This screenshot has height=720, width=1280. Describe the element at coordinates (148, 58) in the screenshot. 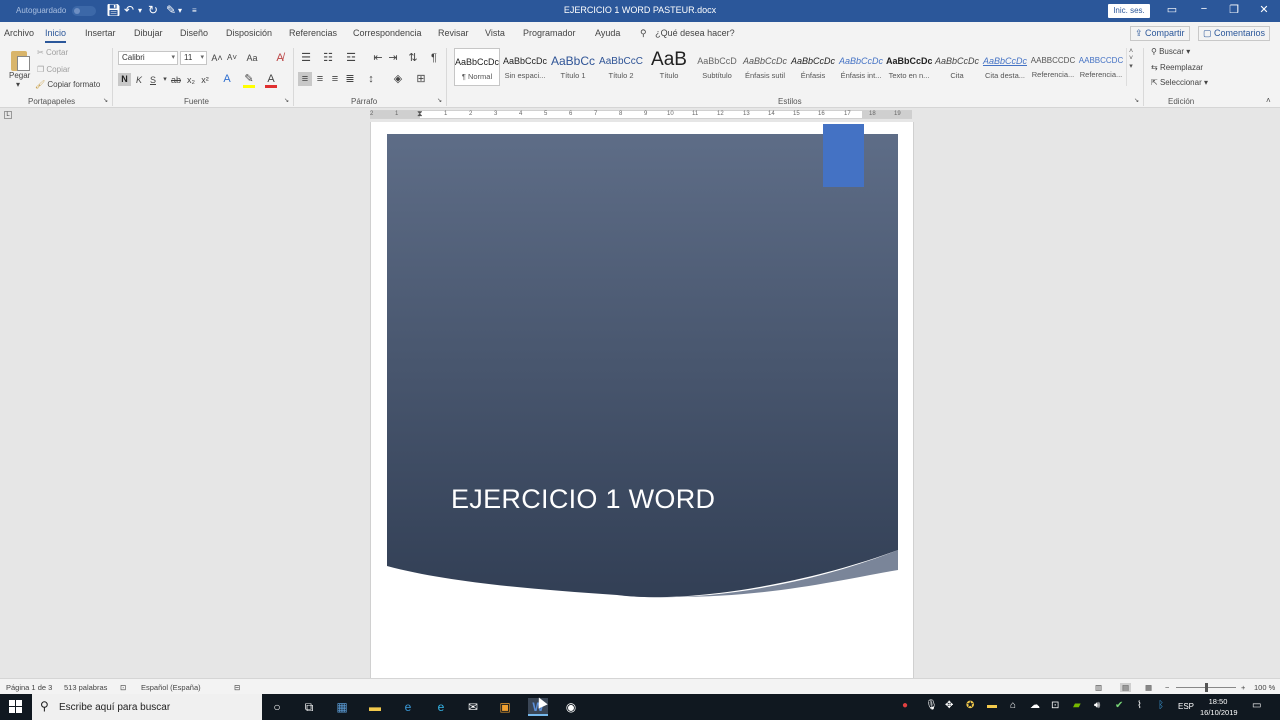

I see `font-family-combo: Calibri` at that location.